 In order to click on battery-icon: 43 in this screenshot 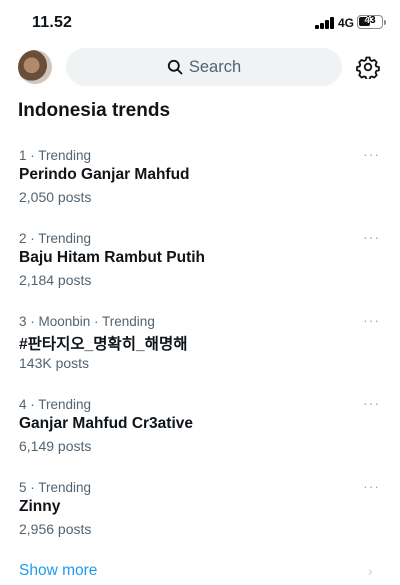, I will do `click(370, 22)`.